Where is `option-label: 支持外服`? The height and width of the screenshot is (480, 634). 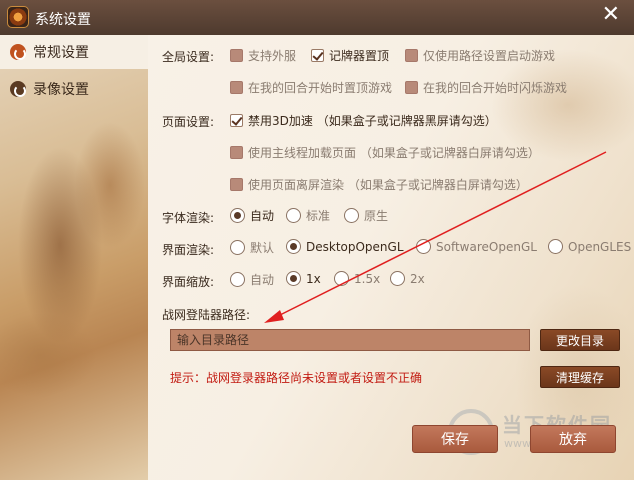
option-label: 支持外服 is located at coordinates (272, 56).